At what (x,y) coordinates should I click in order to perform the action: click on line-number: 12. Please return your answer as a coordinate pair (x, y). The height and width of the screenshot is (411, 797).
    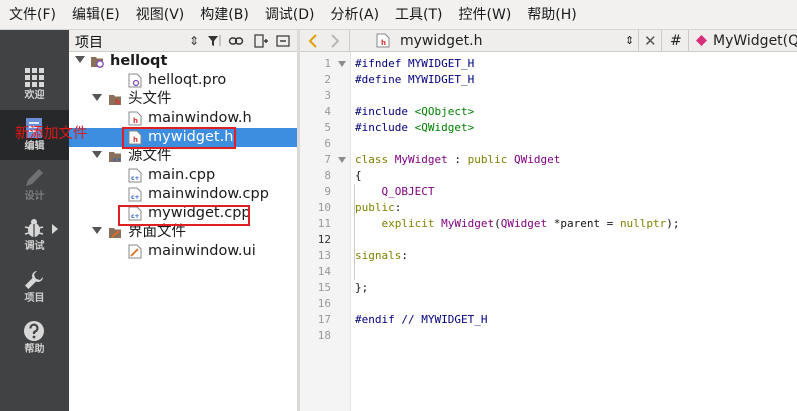
    Looking at the image, I should click on (324, 239).